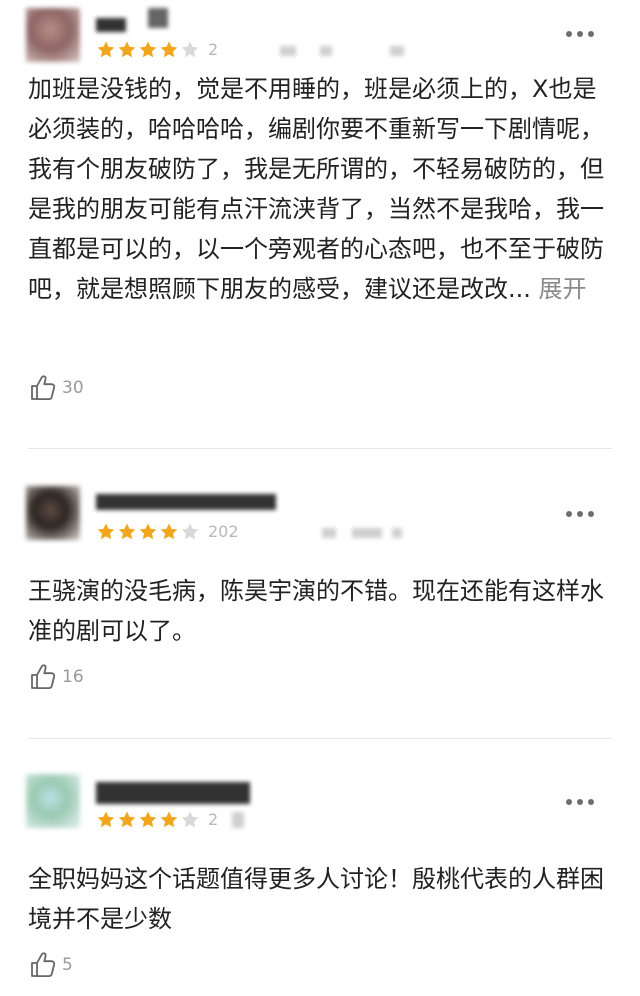 This screenshot has width=640, height=996. I want to click on review-text: 全职妈妈这个话题值得更多人讨论！殷桃代表的人群困境并不是少数, so click(316, 899).